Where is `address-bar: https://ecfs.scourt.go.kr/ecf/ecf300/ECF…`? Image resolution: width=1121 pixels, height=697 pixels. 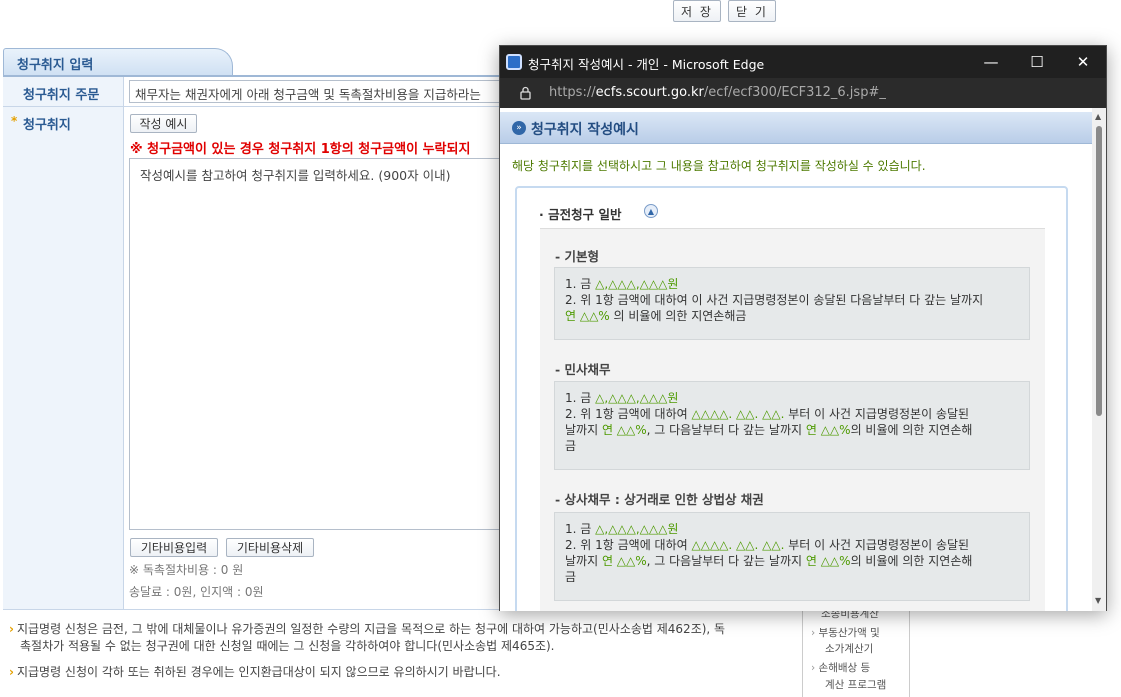 address-bar: https://ecfs.scourt.go.kr/ecf/ecf300/ECF… is located at coordinates (803, 93).